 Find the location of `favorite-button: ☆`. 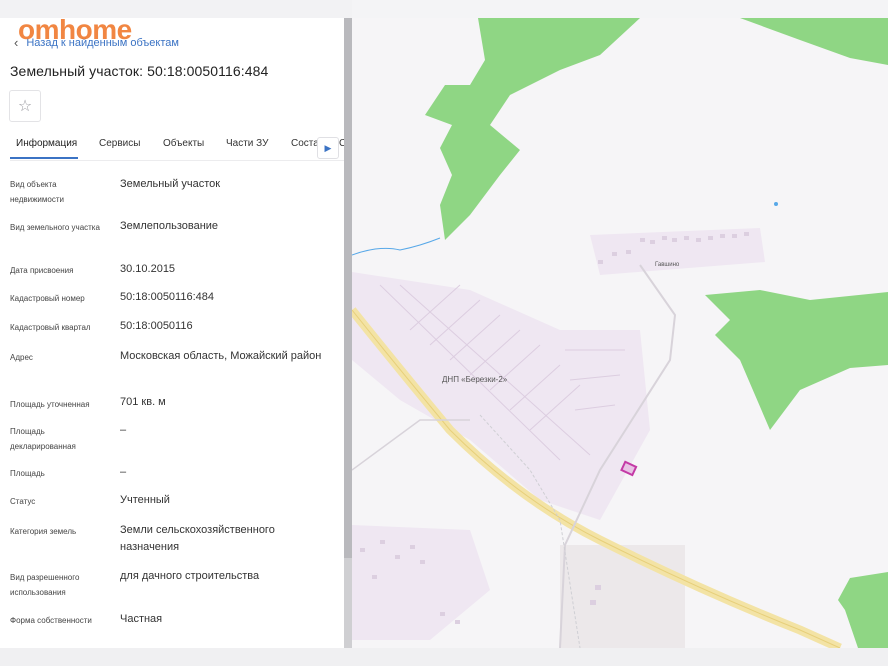

favorite-button: ☆ is located at coordinates (25, 106).